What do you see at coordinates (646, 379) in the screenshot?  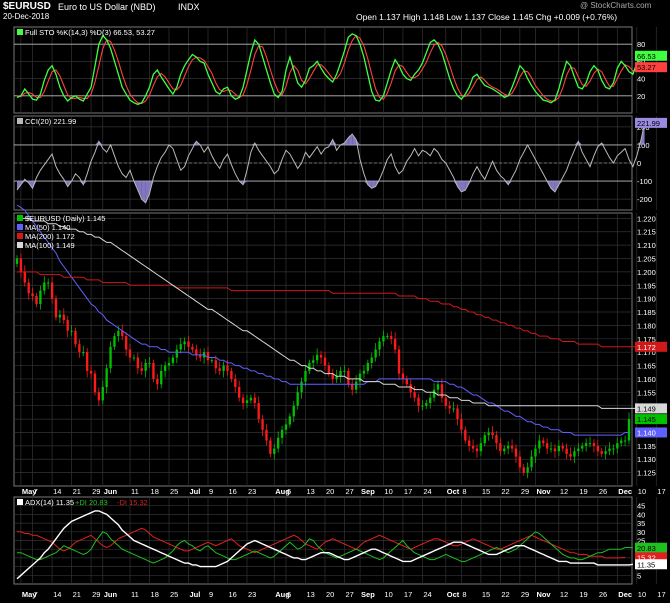 I see `y-tick-label: 1.160` at bounding box center [646, 379].